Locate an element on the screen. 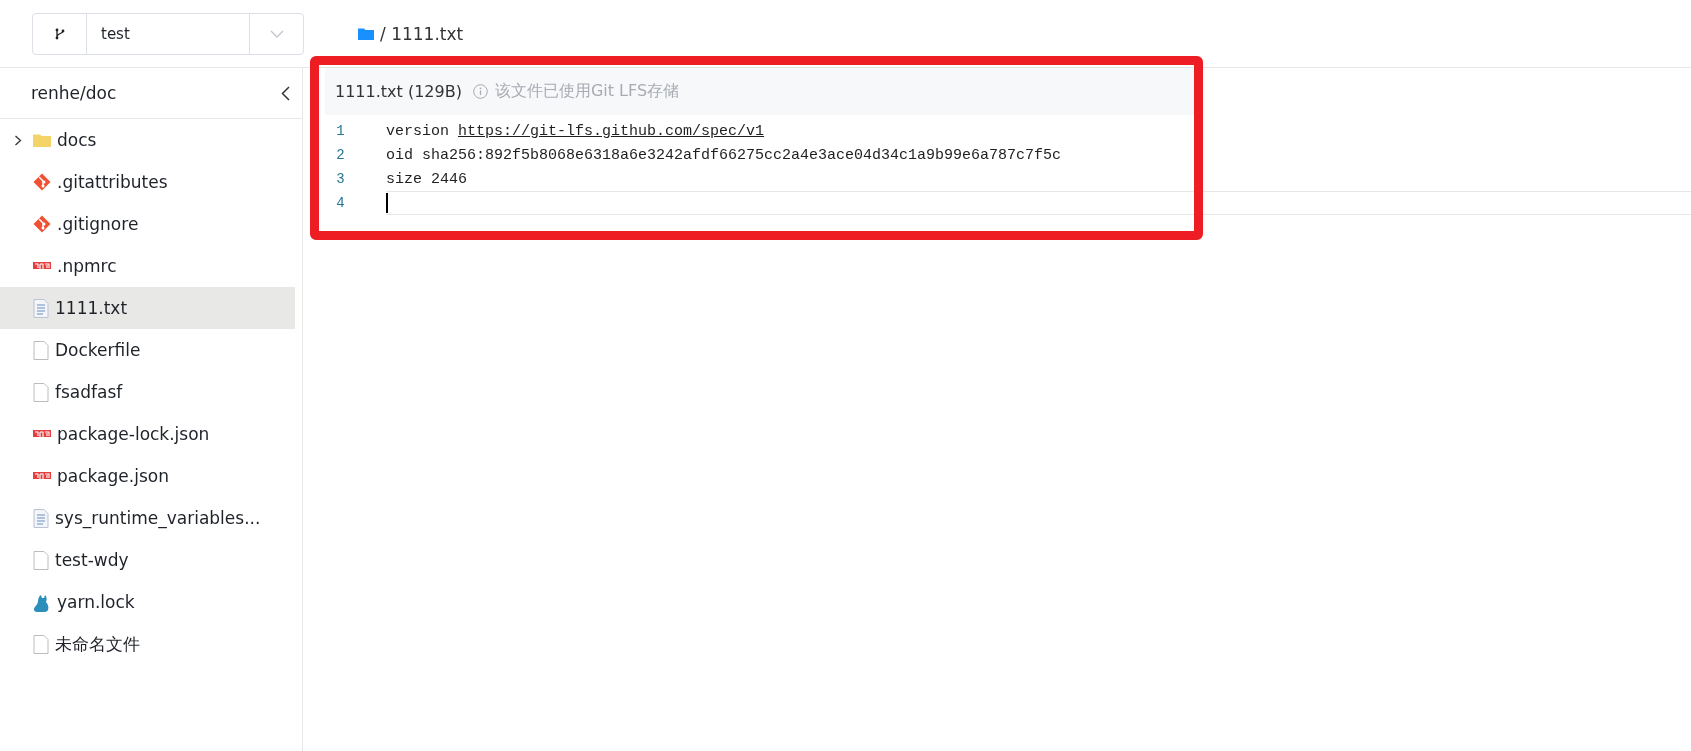 This screenshot has width=1691, height=751. file-title: 1111.txt (129B) is located at coordinates (398, 91).